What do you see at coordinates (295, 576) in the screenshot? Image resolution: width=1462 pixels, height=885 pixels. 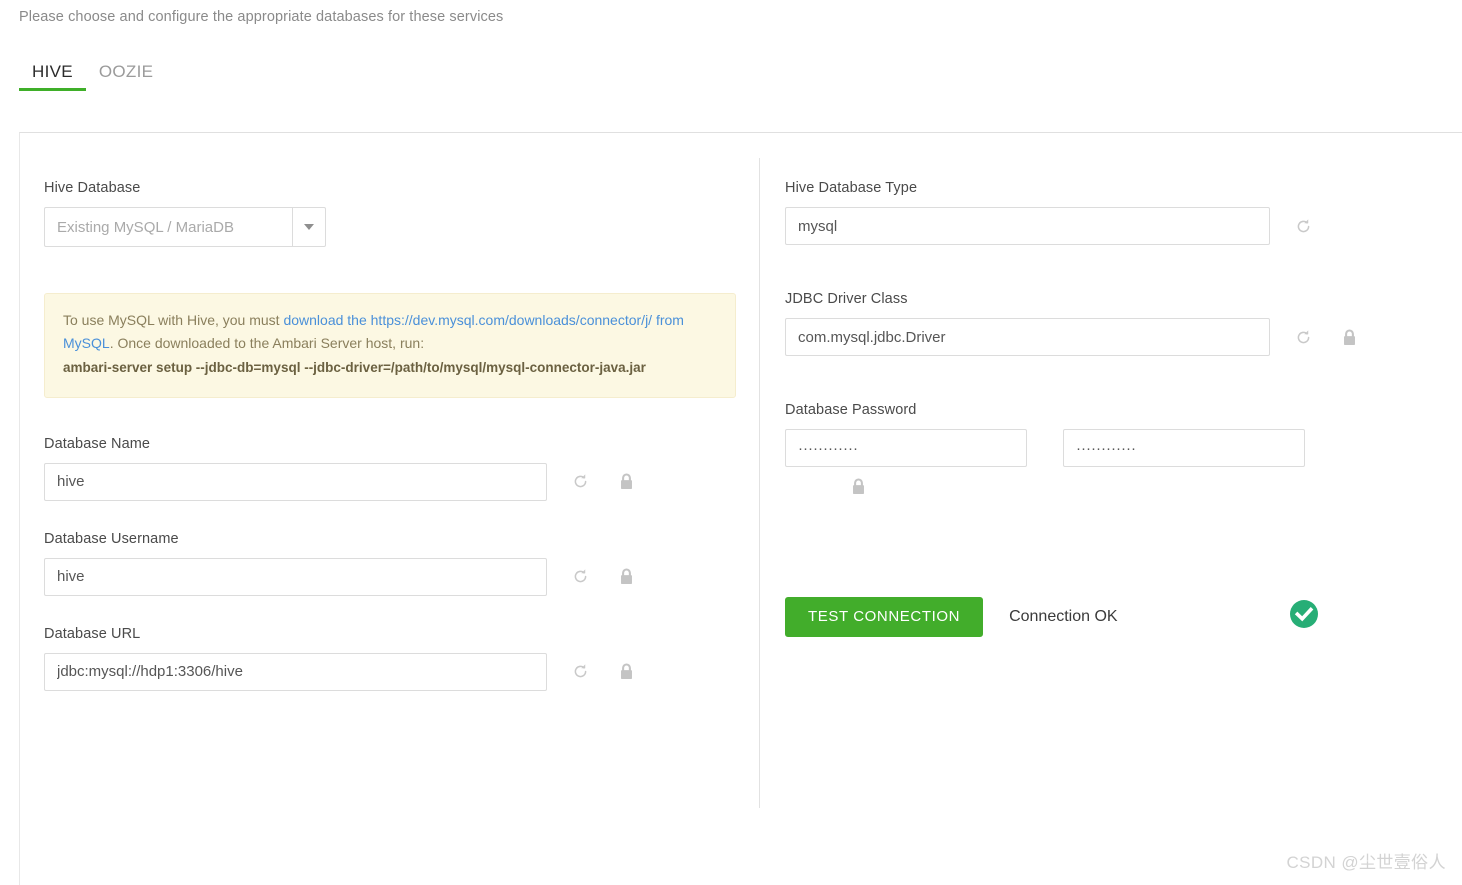 I see `database-username-input` at bounding box center [295, 576].